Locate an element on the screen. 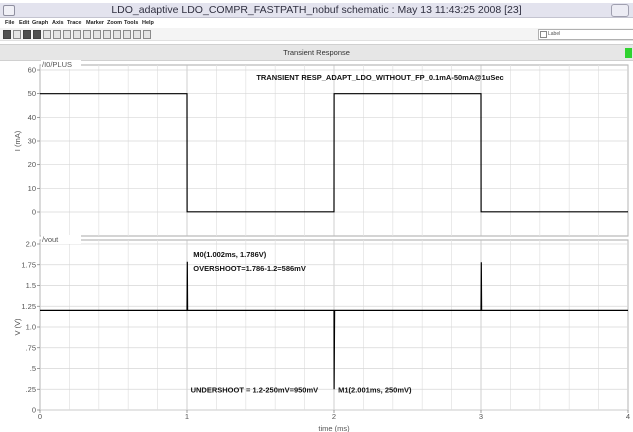  trace-name-label: /I0/PLUS is located at coordinates (57, 64).